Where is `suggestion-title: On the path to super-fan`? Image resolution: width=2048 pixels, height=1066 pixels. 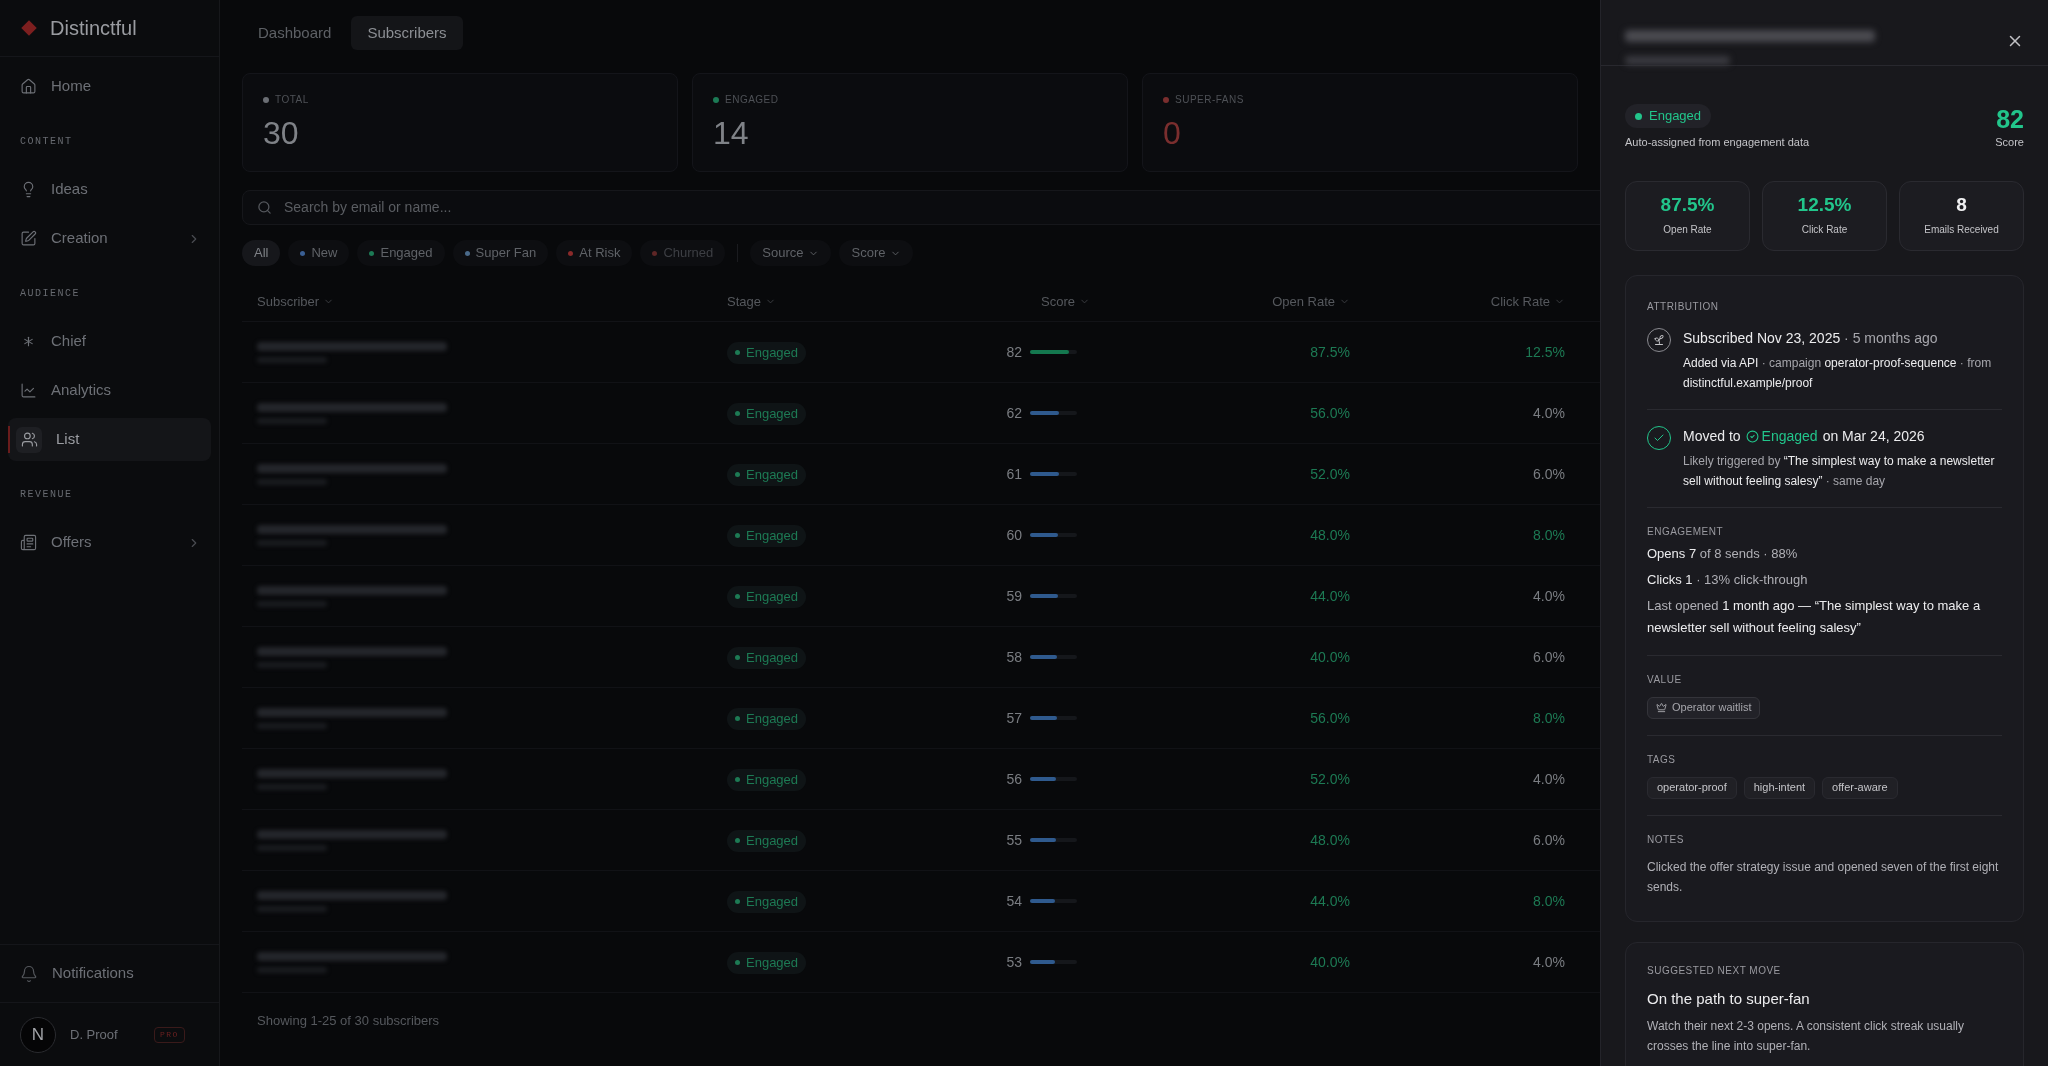 suggestion-title: On the path to super-fan is located at coordinates (1729, 998).